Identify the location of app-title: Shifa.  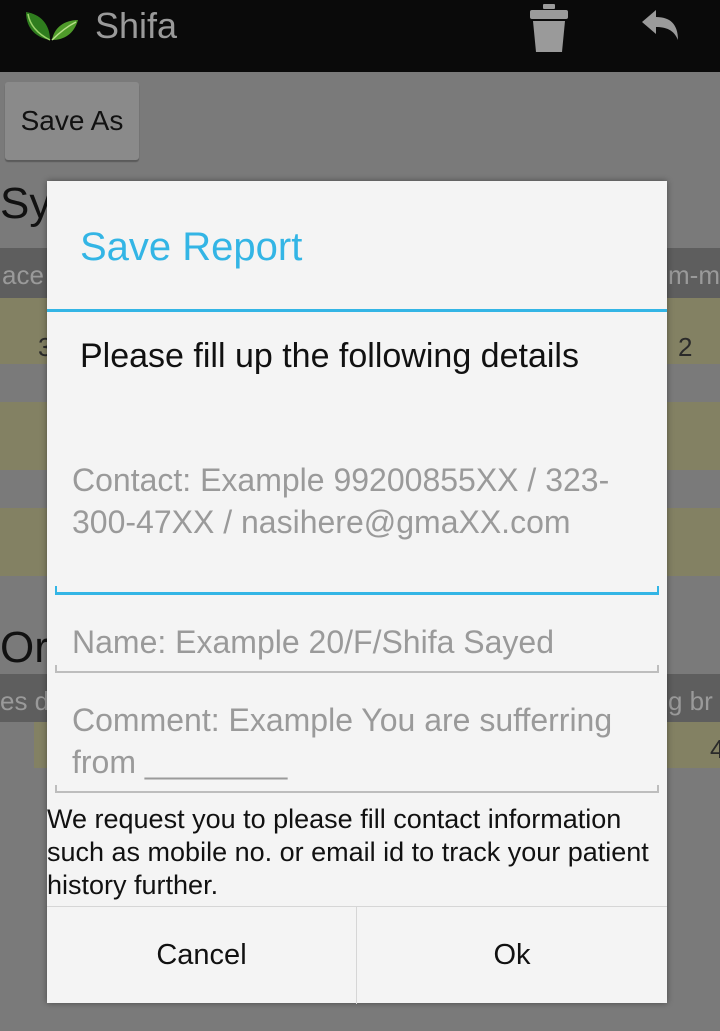
(136, 25).